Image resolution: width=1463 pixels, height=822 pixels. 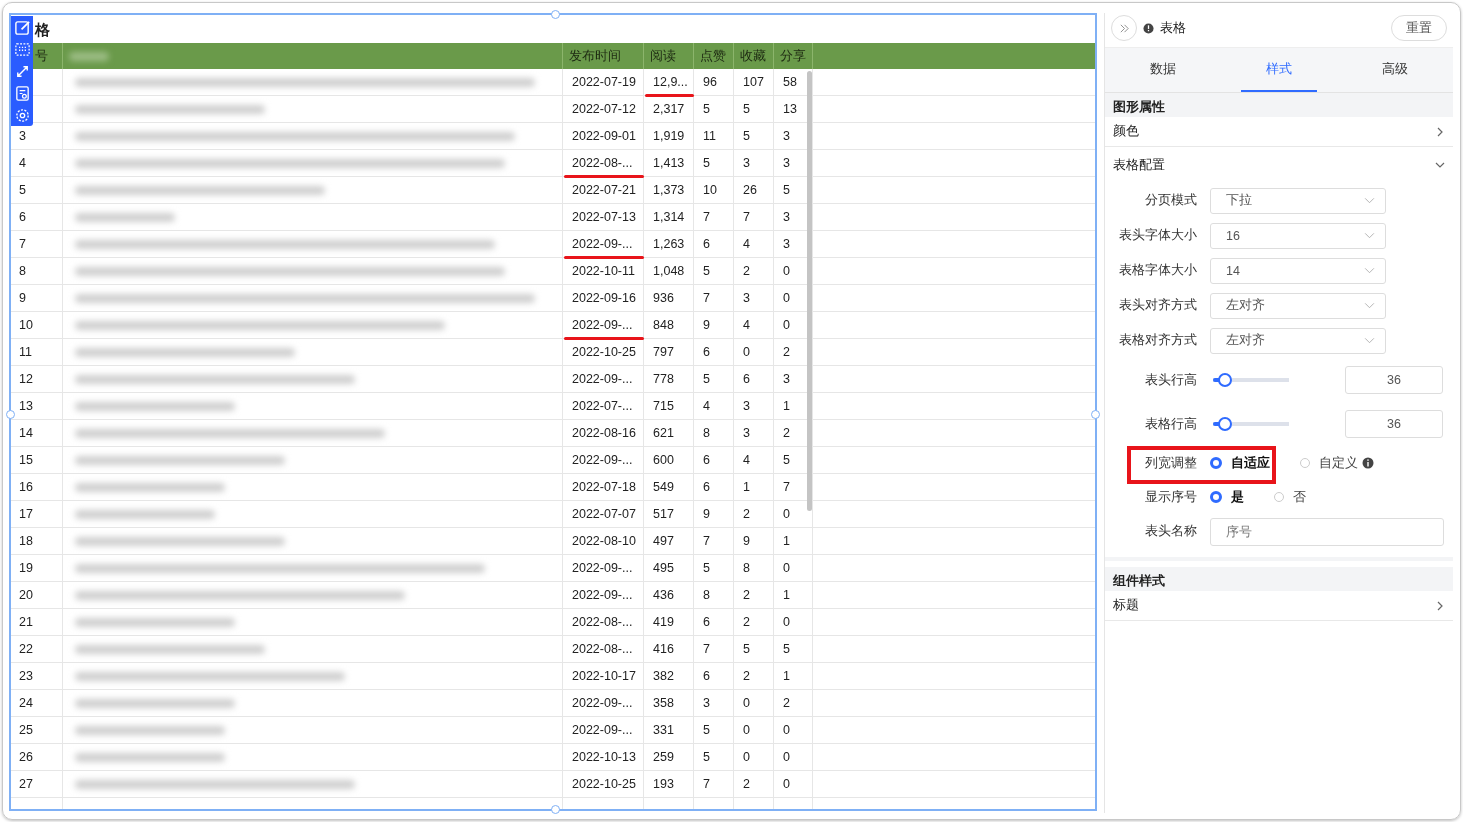 I want to click on document-search-icon, so click(x=22, y=93).